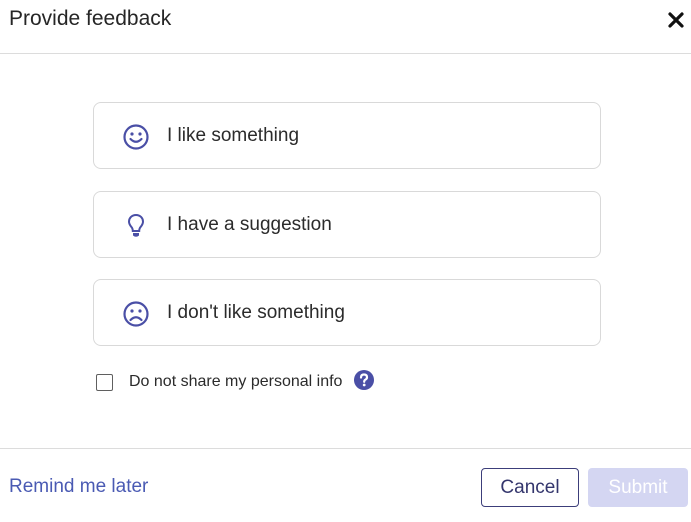 Image resolution: width=691 pixels, height=522 pixels. What do you see at coordinates (136, 314) in the screenshot?
I see `frown-icon` at bounding box center [136, 314].